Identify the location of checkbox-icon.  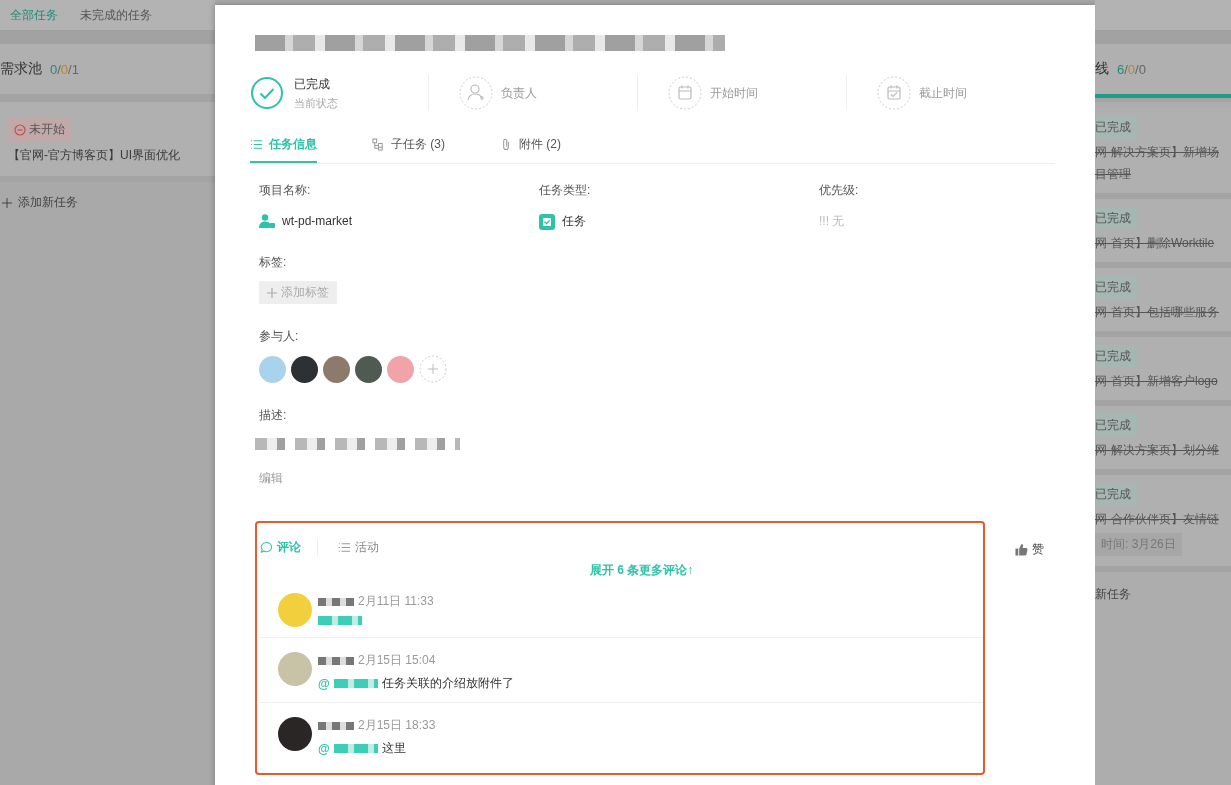
(547, 221).